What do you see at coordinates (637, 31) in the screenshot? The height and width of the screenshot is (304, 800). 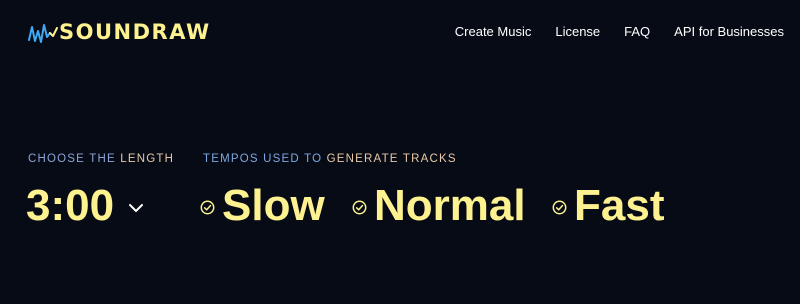 I see `nav-faq: FAQ` at bounding box center [637, 31].